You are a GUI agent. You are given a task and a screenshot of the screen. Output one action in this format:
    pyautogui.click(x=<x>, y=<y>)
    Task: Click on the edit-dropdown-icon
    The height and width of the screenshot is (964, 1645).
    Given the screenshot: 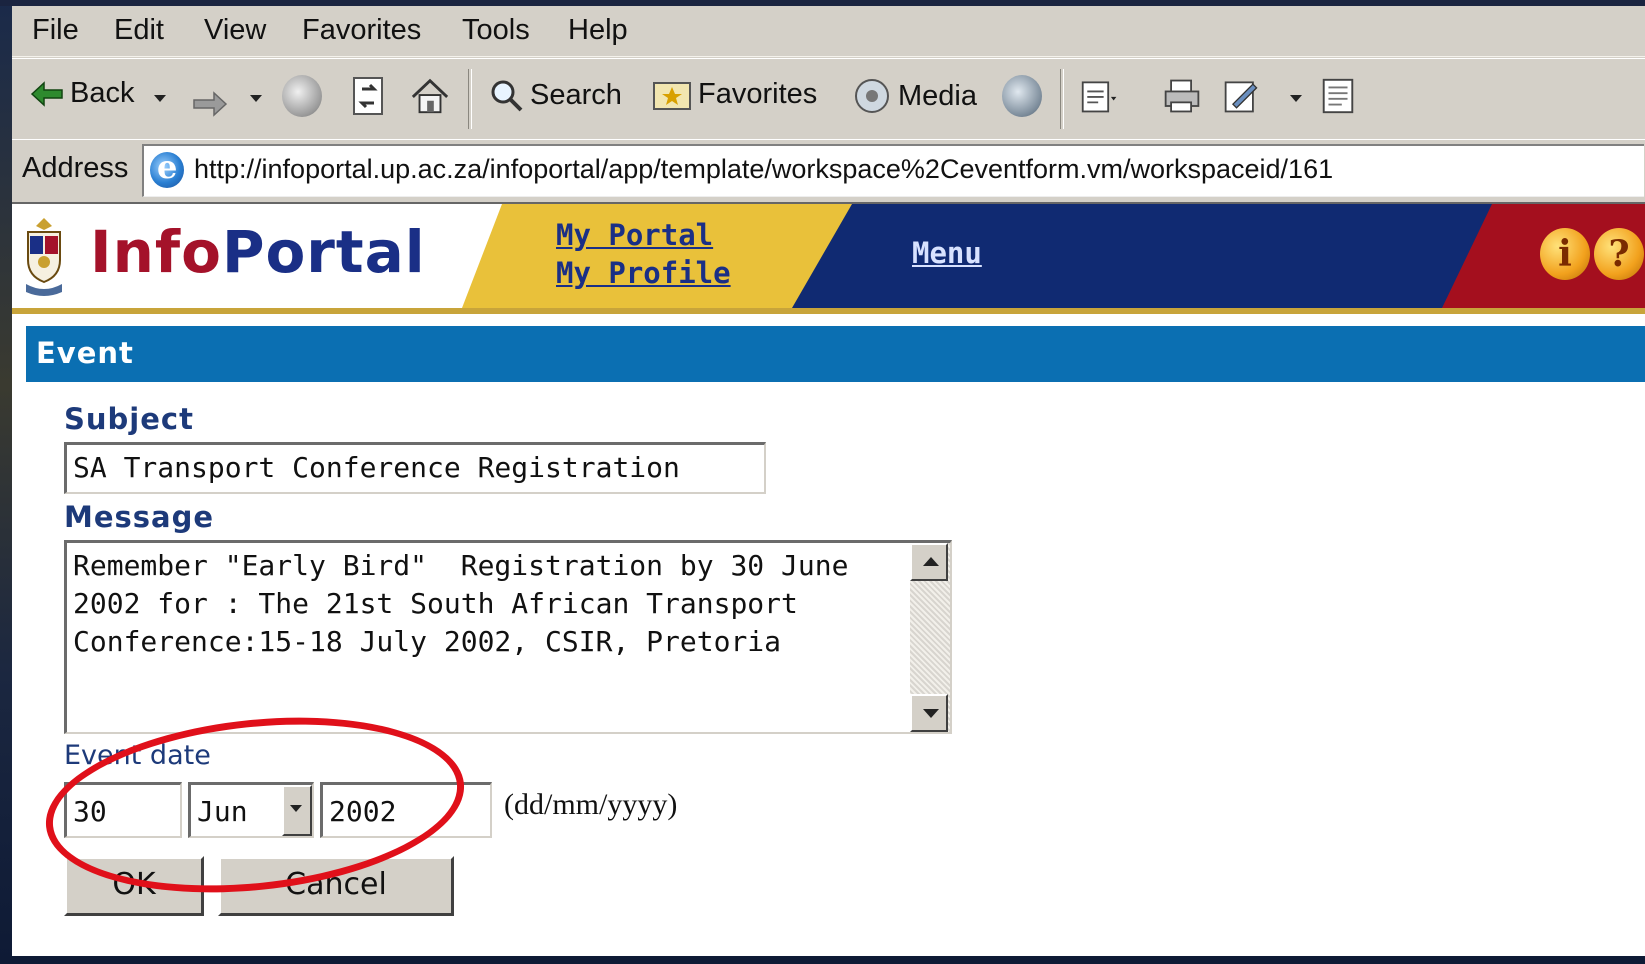 What is the action you would take?
    pyautogui.click(x=1296, y=98)
    